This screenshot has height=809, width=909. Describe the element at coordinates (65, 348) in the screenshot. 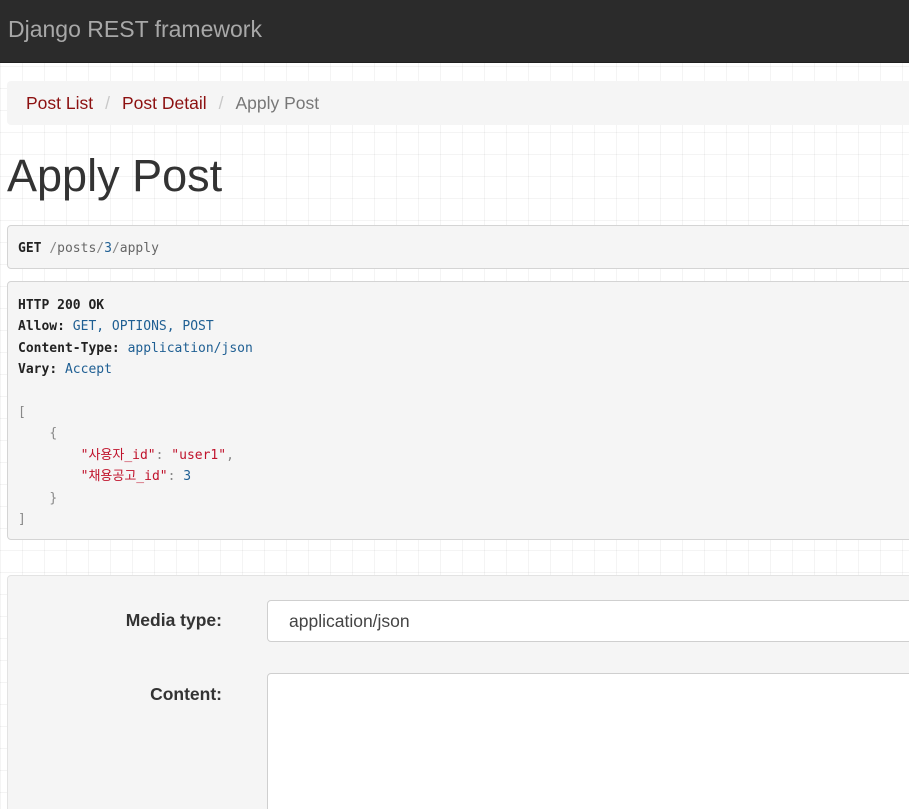

I see `header-name: Content-Type` at that location.